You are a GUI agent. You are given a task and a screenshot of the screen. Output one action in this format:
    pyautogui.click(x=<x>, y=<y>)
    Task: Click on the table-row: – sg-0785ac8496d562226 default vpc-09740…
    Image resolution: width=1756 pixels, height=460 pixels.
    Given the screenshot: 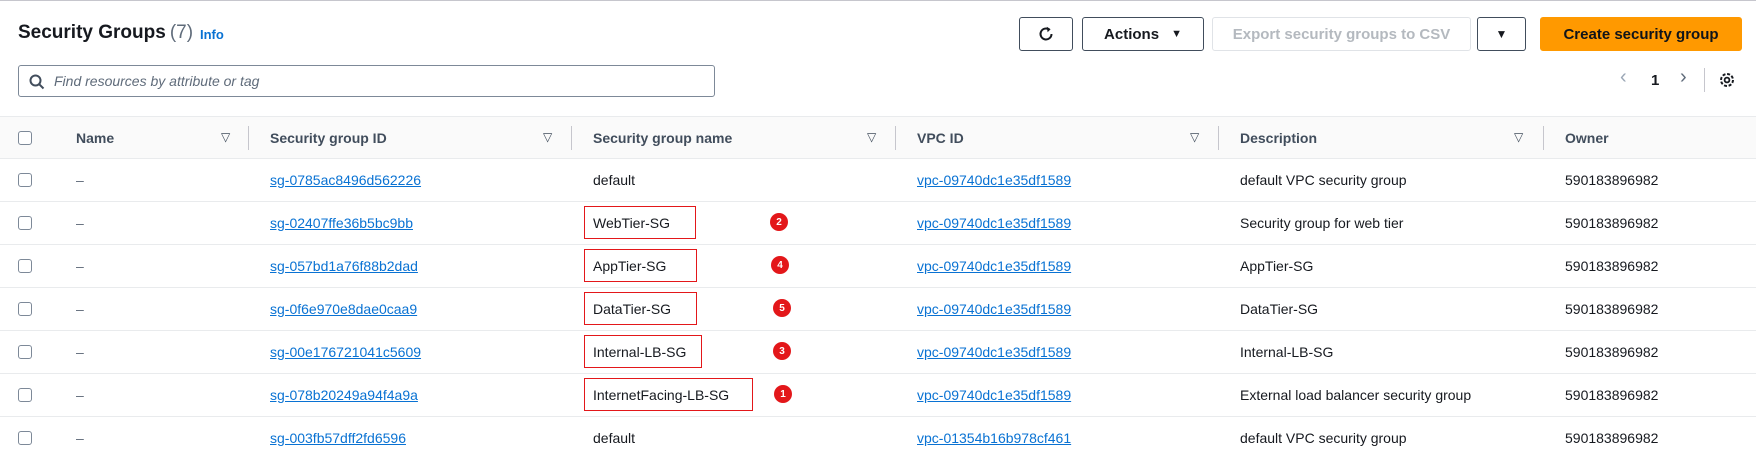 What is the action you would take?
    pyautogui.click(x=878, y=180)
    